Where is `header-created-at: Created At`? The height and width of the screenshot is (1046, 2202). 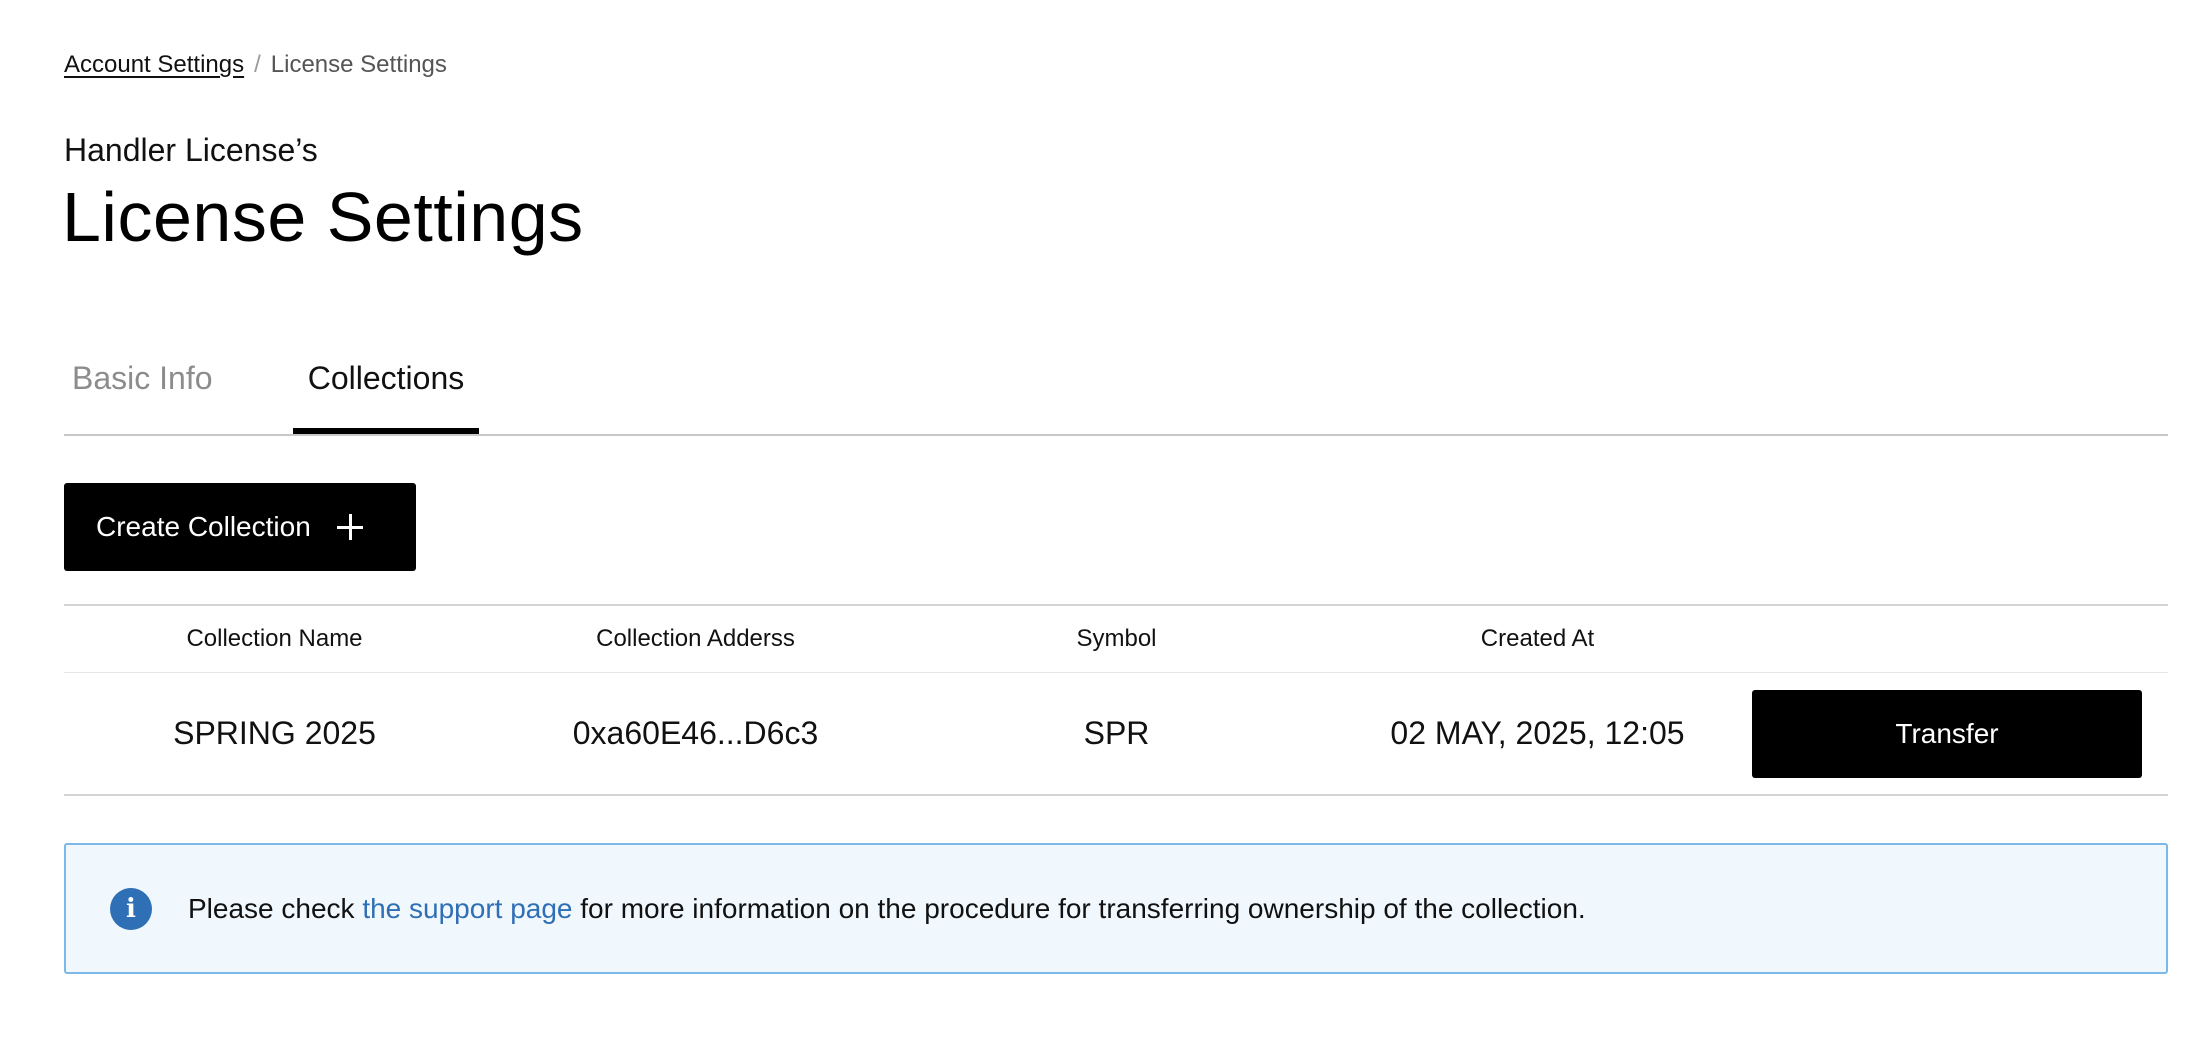 header-created-at: Created At is located at coordinates (1537, 638).